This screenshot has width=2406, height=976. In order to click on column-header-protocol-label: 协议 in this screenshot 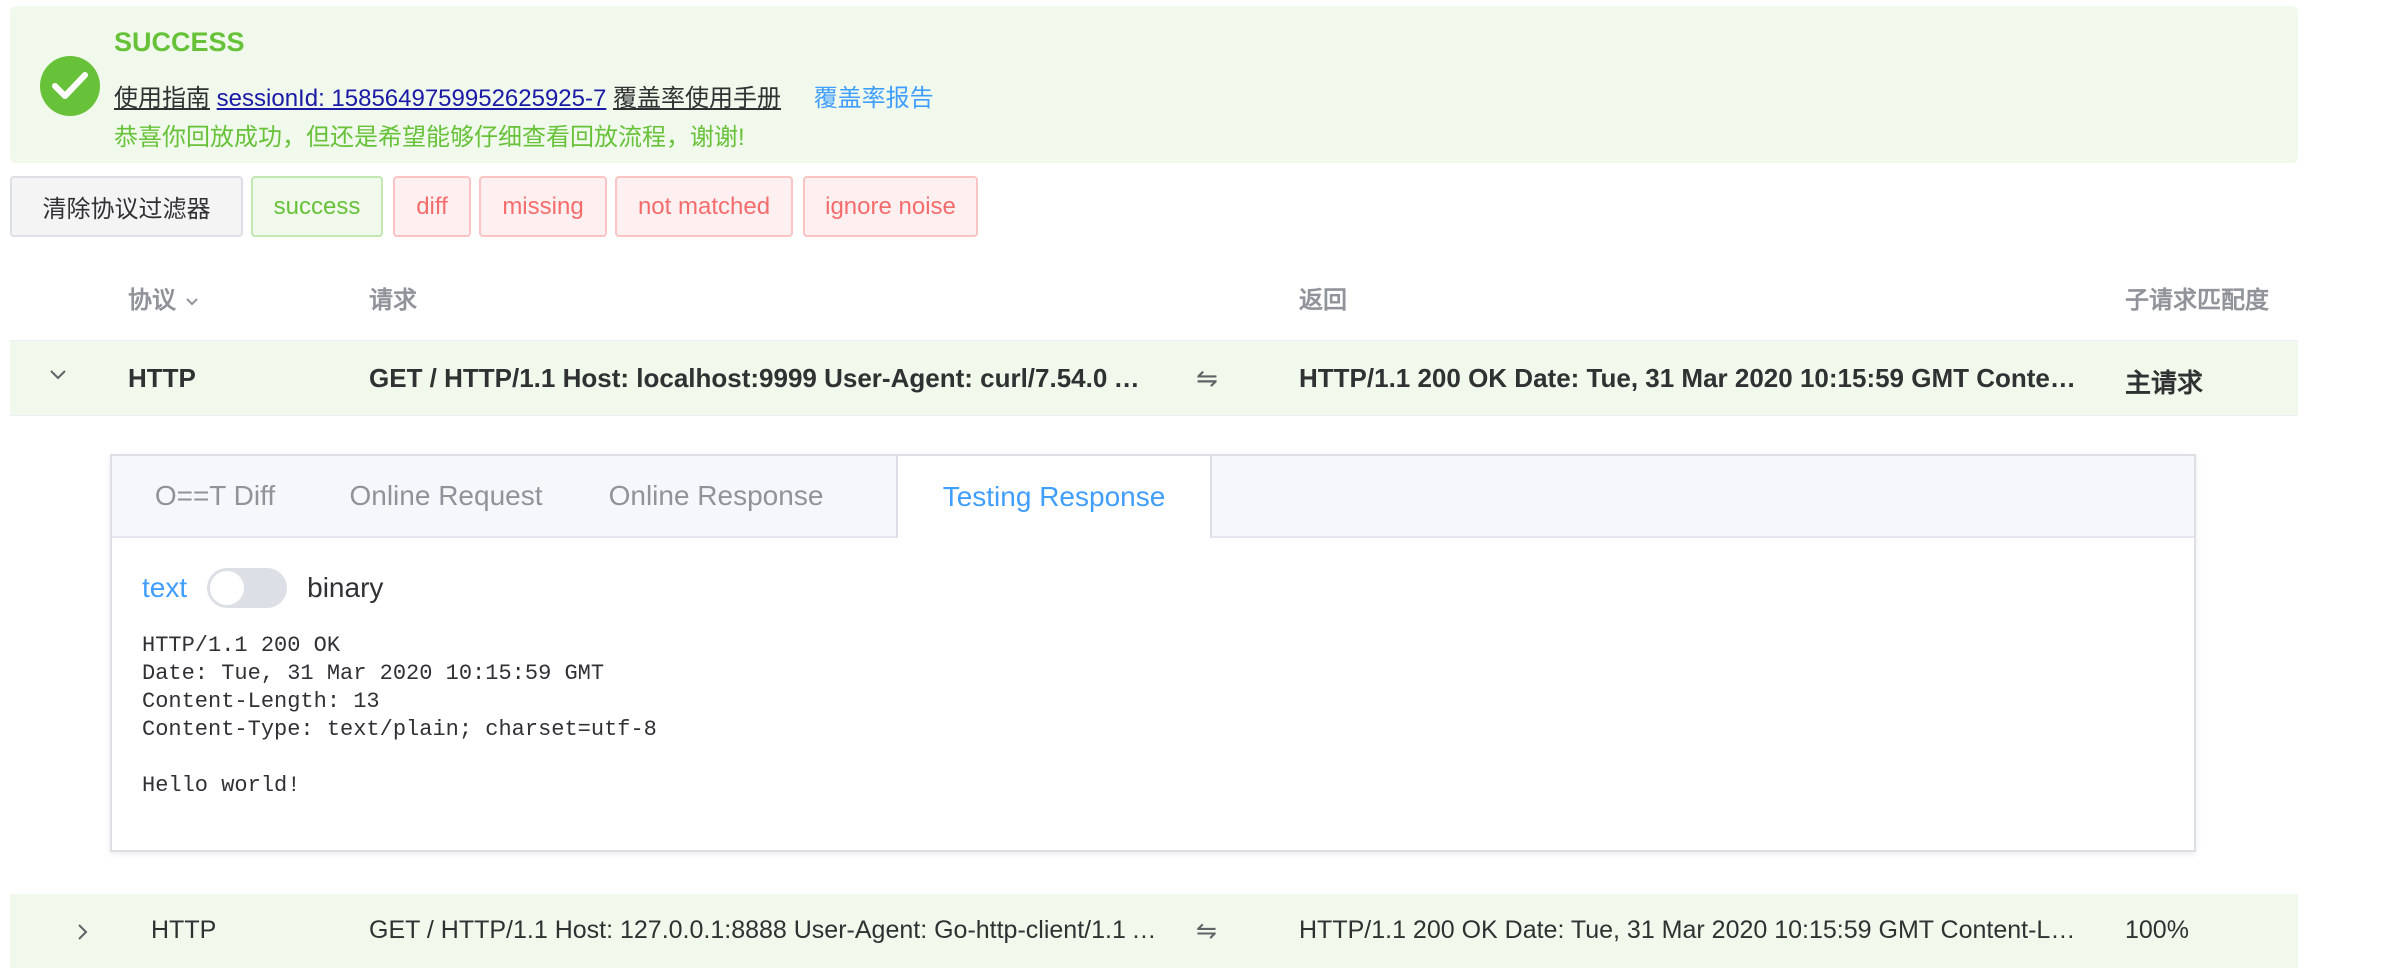, I will do `click(152, 300)`.